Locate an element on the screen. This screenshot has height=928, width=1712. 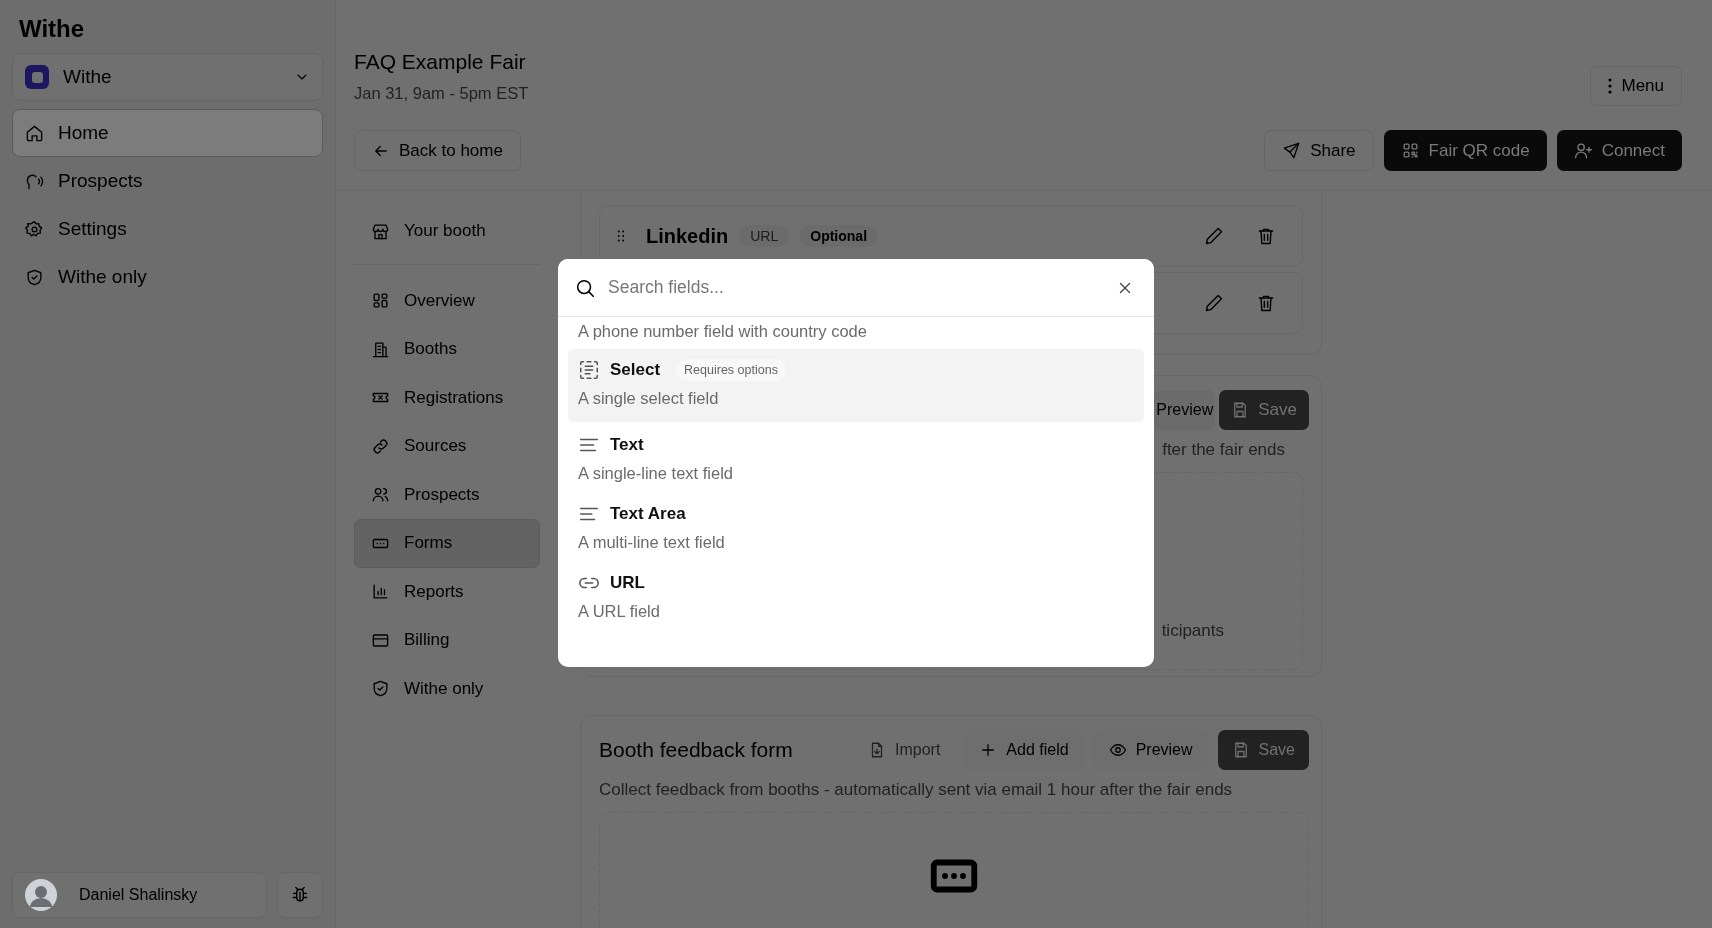
menu-button: Menu is located at coordinates (1636, 86).